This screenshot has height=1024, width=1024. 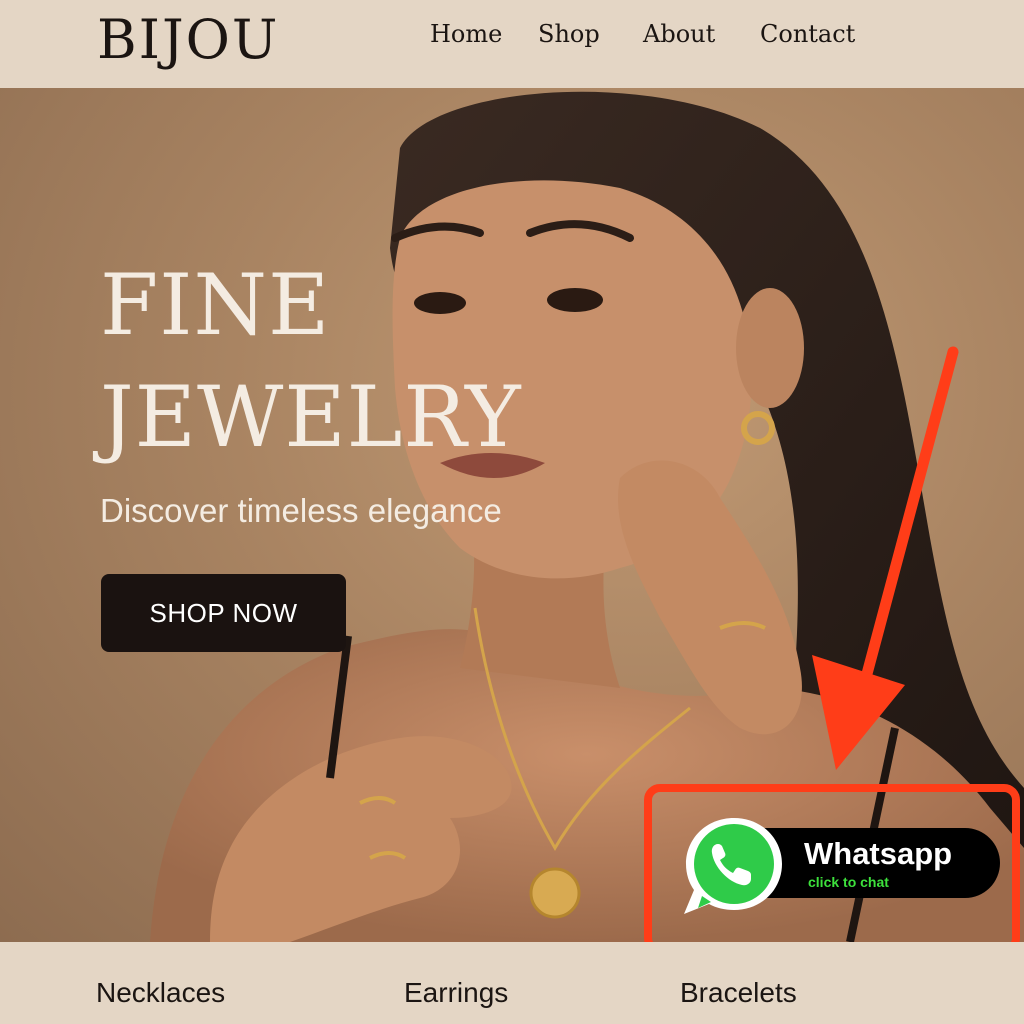 I want to click on nav-home: Home, so click(x=466, y=37).